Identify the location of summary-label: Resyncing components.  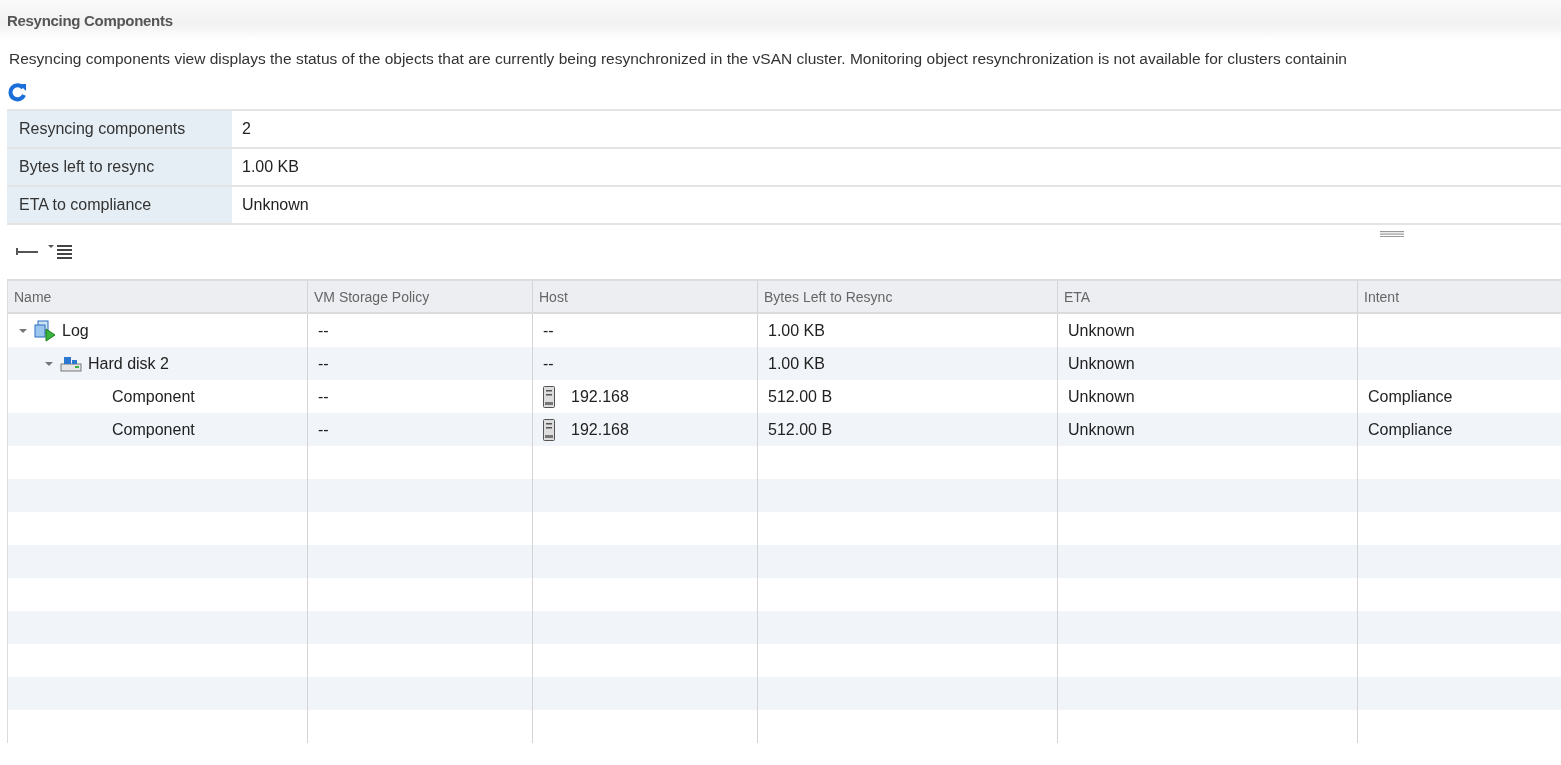
(119, 129).